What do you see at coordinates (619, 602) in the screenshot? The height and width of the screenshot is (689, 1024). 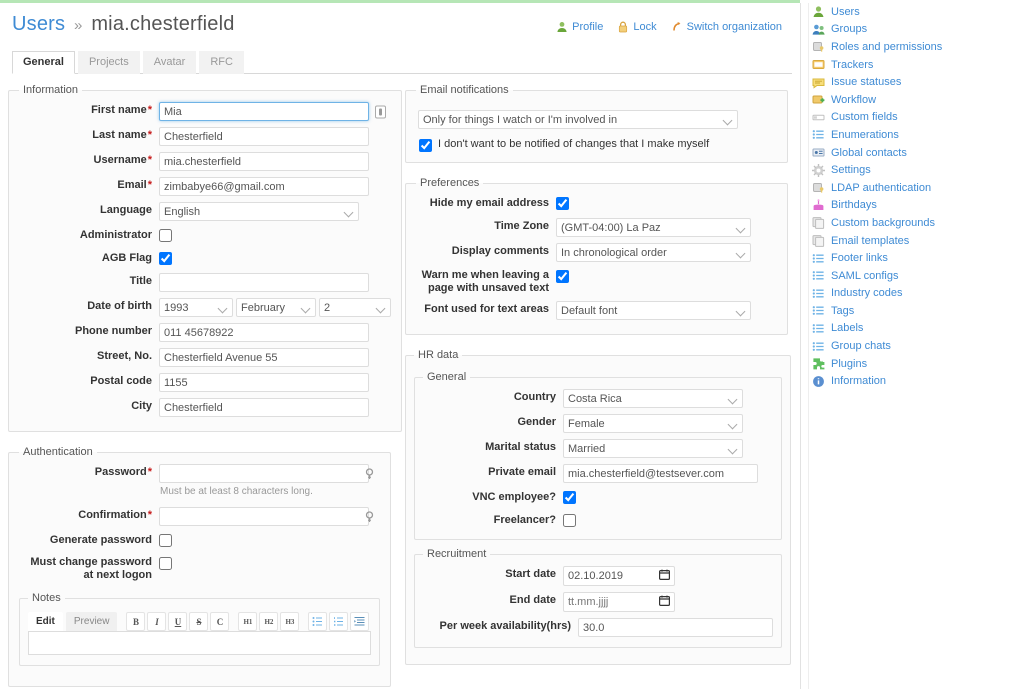 I see `end-date-input: tt.mm.jjjj` at bounding box center [619, 602].